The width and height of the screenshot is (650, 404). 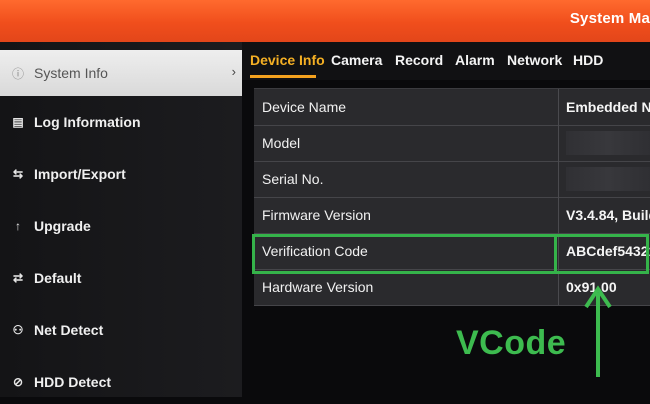 What do you see at coordinates (316, 215) in the screenshot?
I see `firmware-version-label: Firmware Version` at bounding box center [316, 215].